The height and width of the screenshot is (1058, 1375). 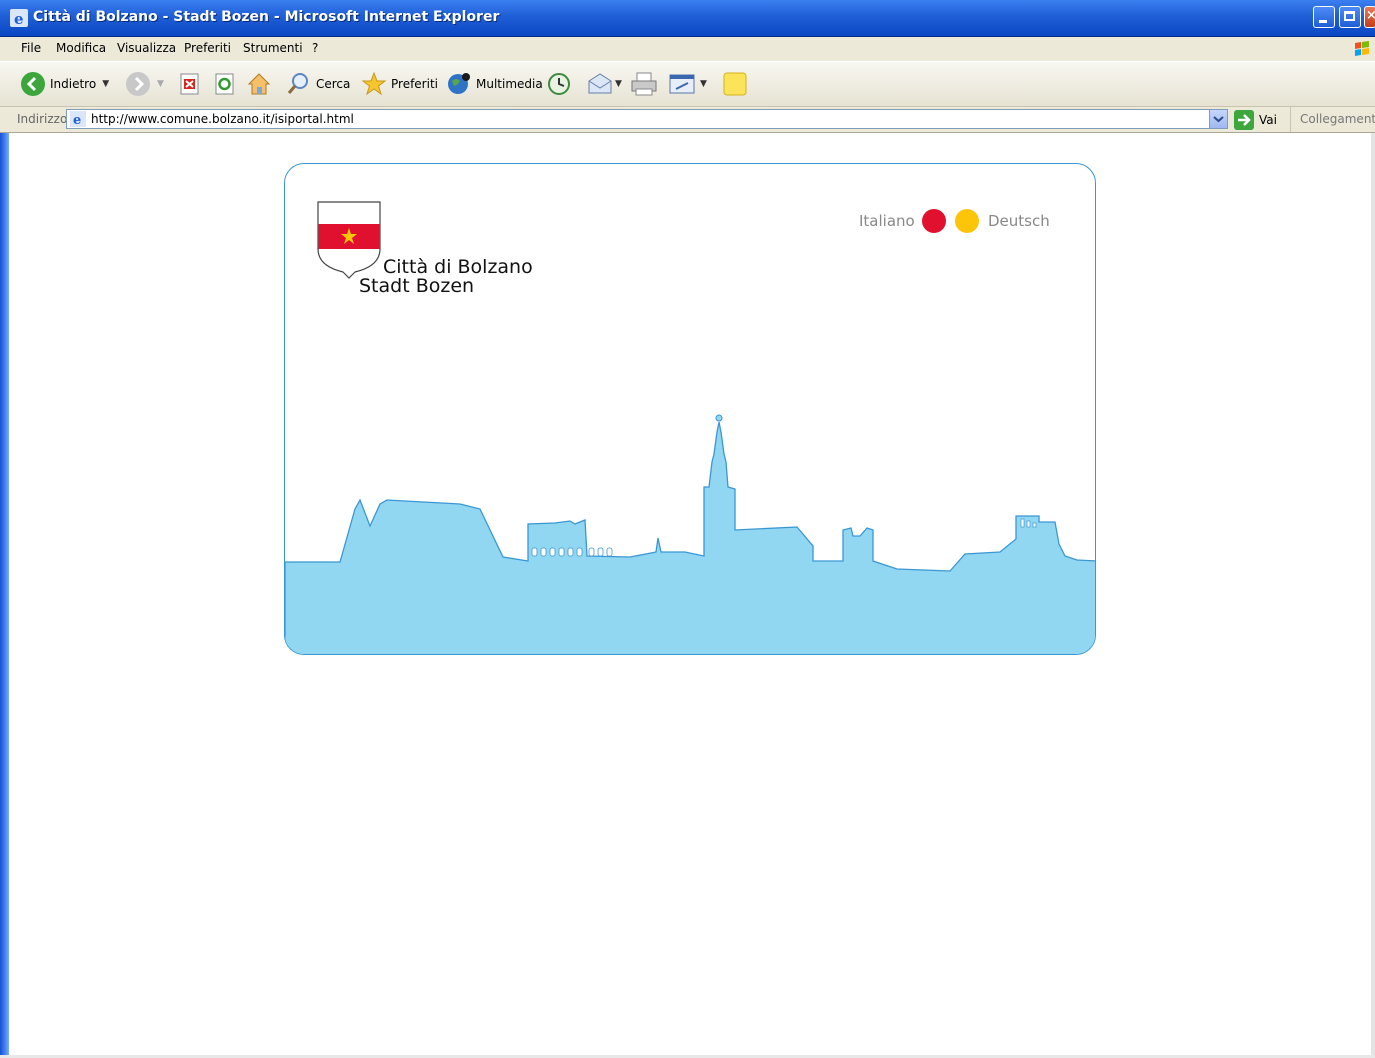 I want to click on home-icon, so click(x=259, y=84).